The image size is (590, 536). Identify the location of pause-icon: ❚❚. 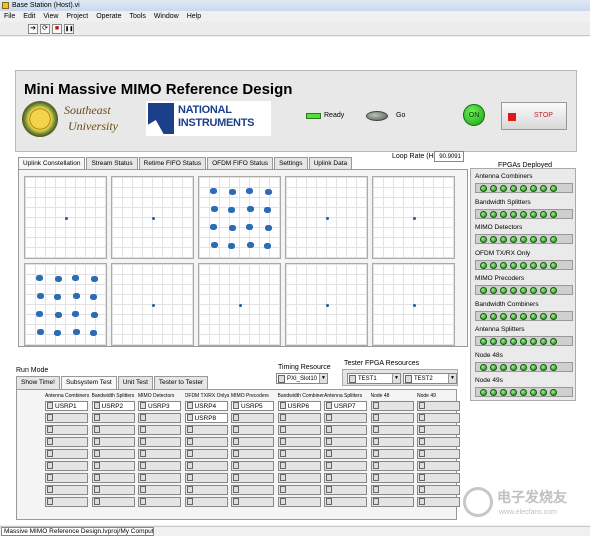
(69, 29).